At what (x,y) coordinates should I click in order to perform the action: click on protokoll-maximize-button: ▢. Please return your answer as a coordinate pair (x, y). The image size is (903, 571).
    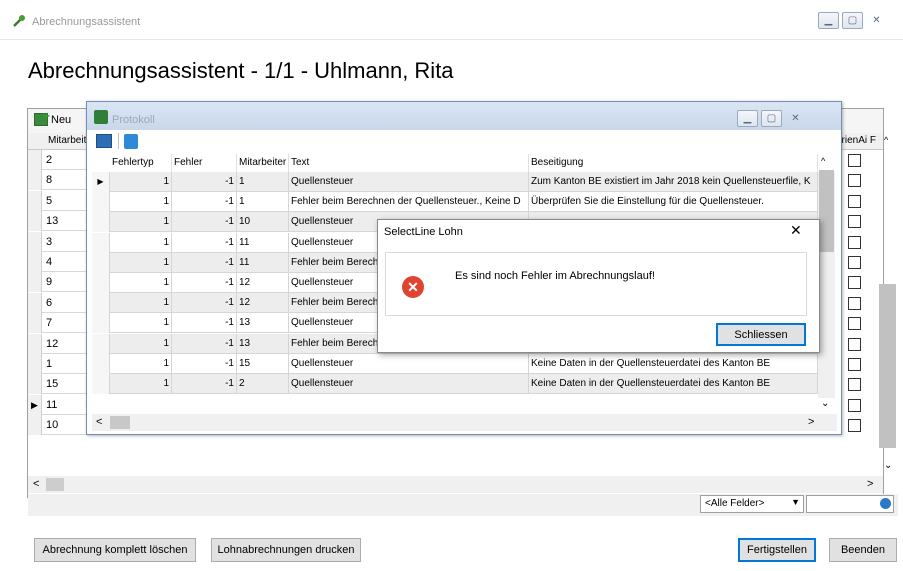
    Looking at the image, I should click on (771, 118).